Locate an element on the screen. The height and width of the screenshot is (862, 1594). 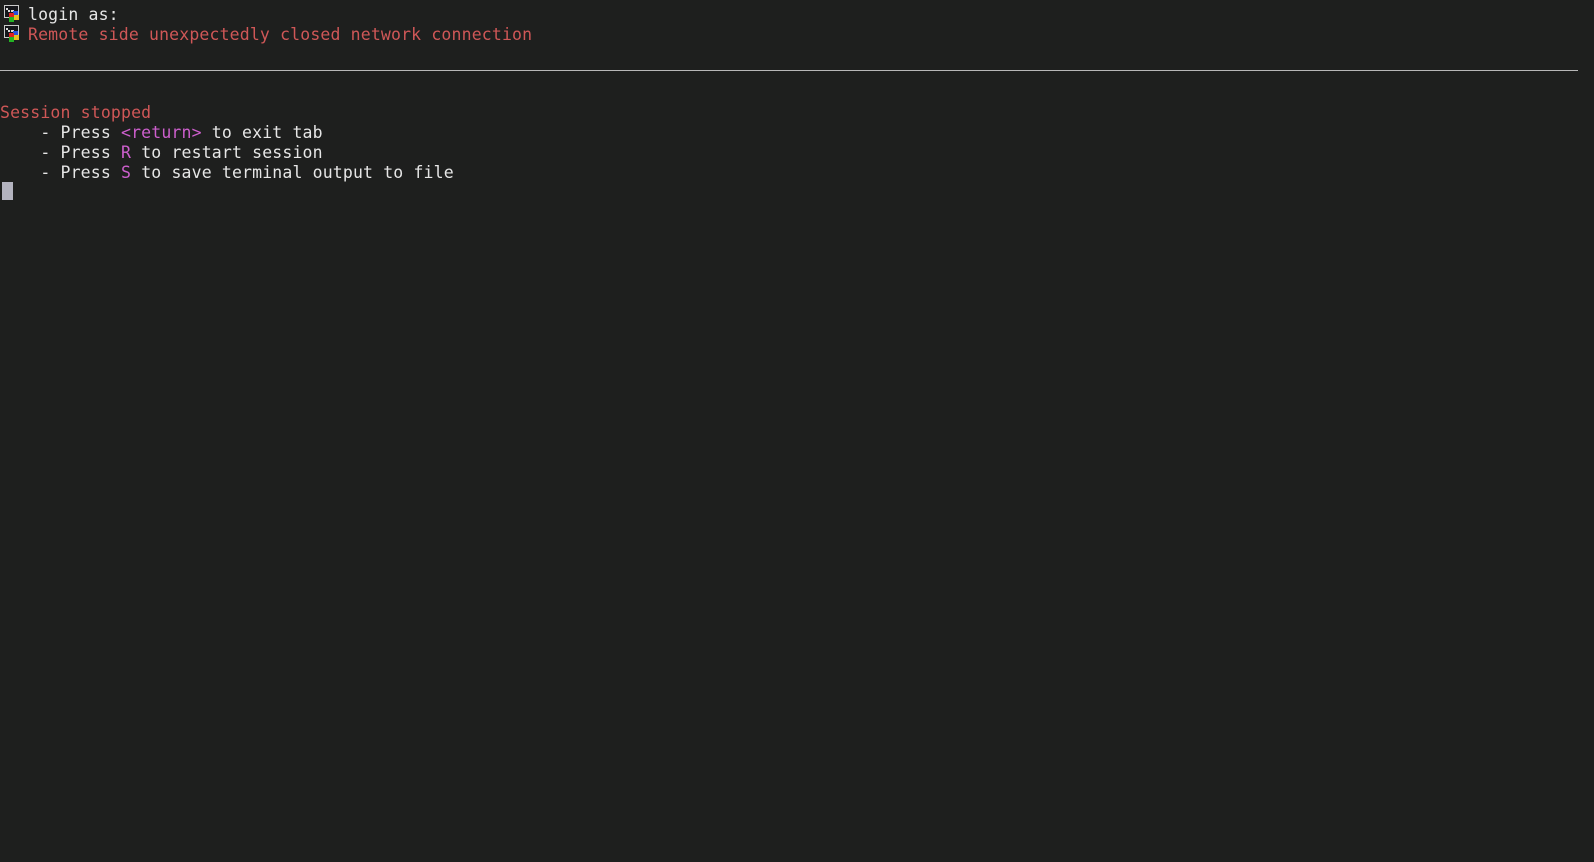
horizontal-separator is located at coordinates (789, 70).